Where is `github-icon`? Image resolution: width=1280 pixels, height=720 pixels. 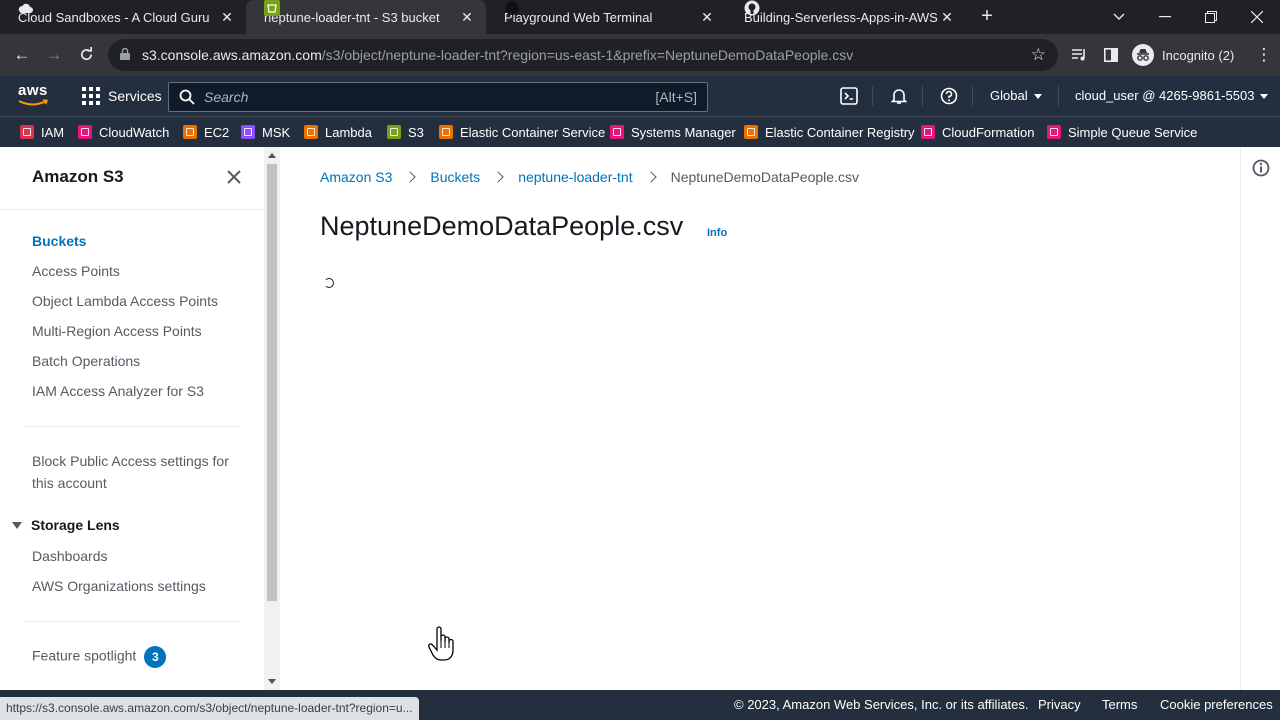
github-icon is located at coordinates (752, 8).